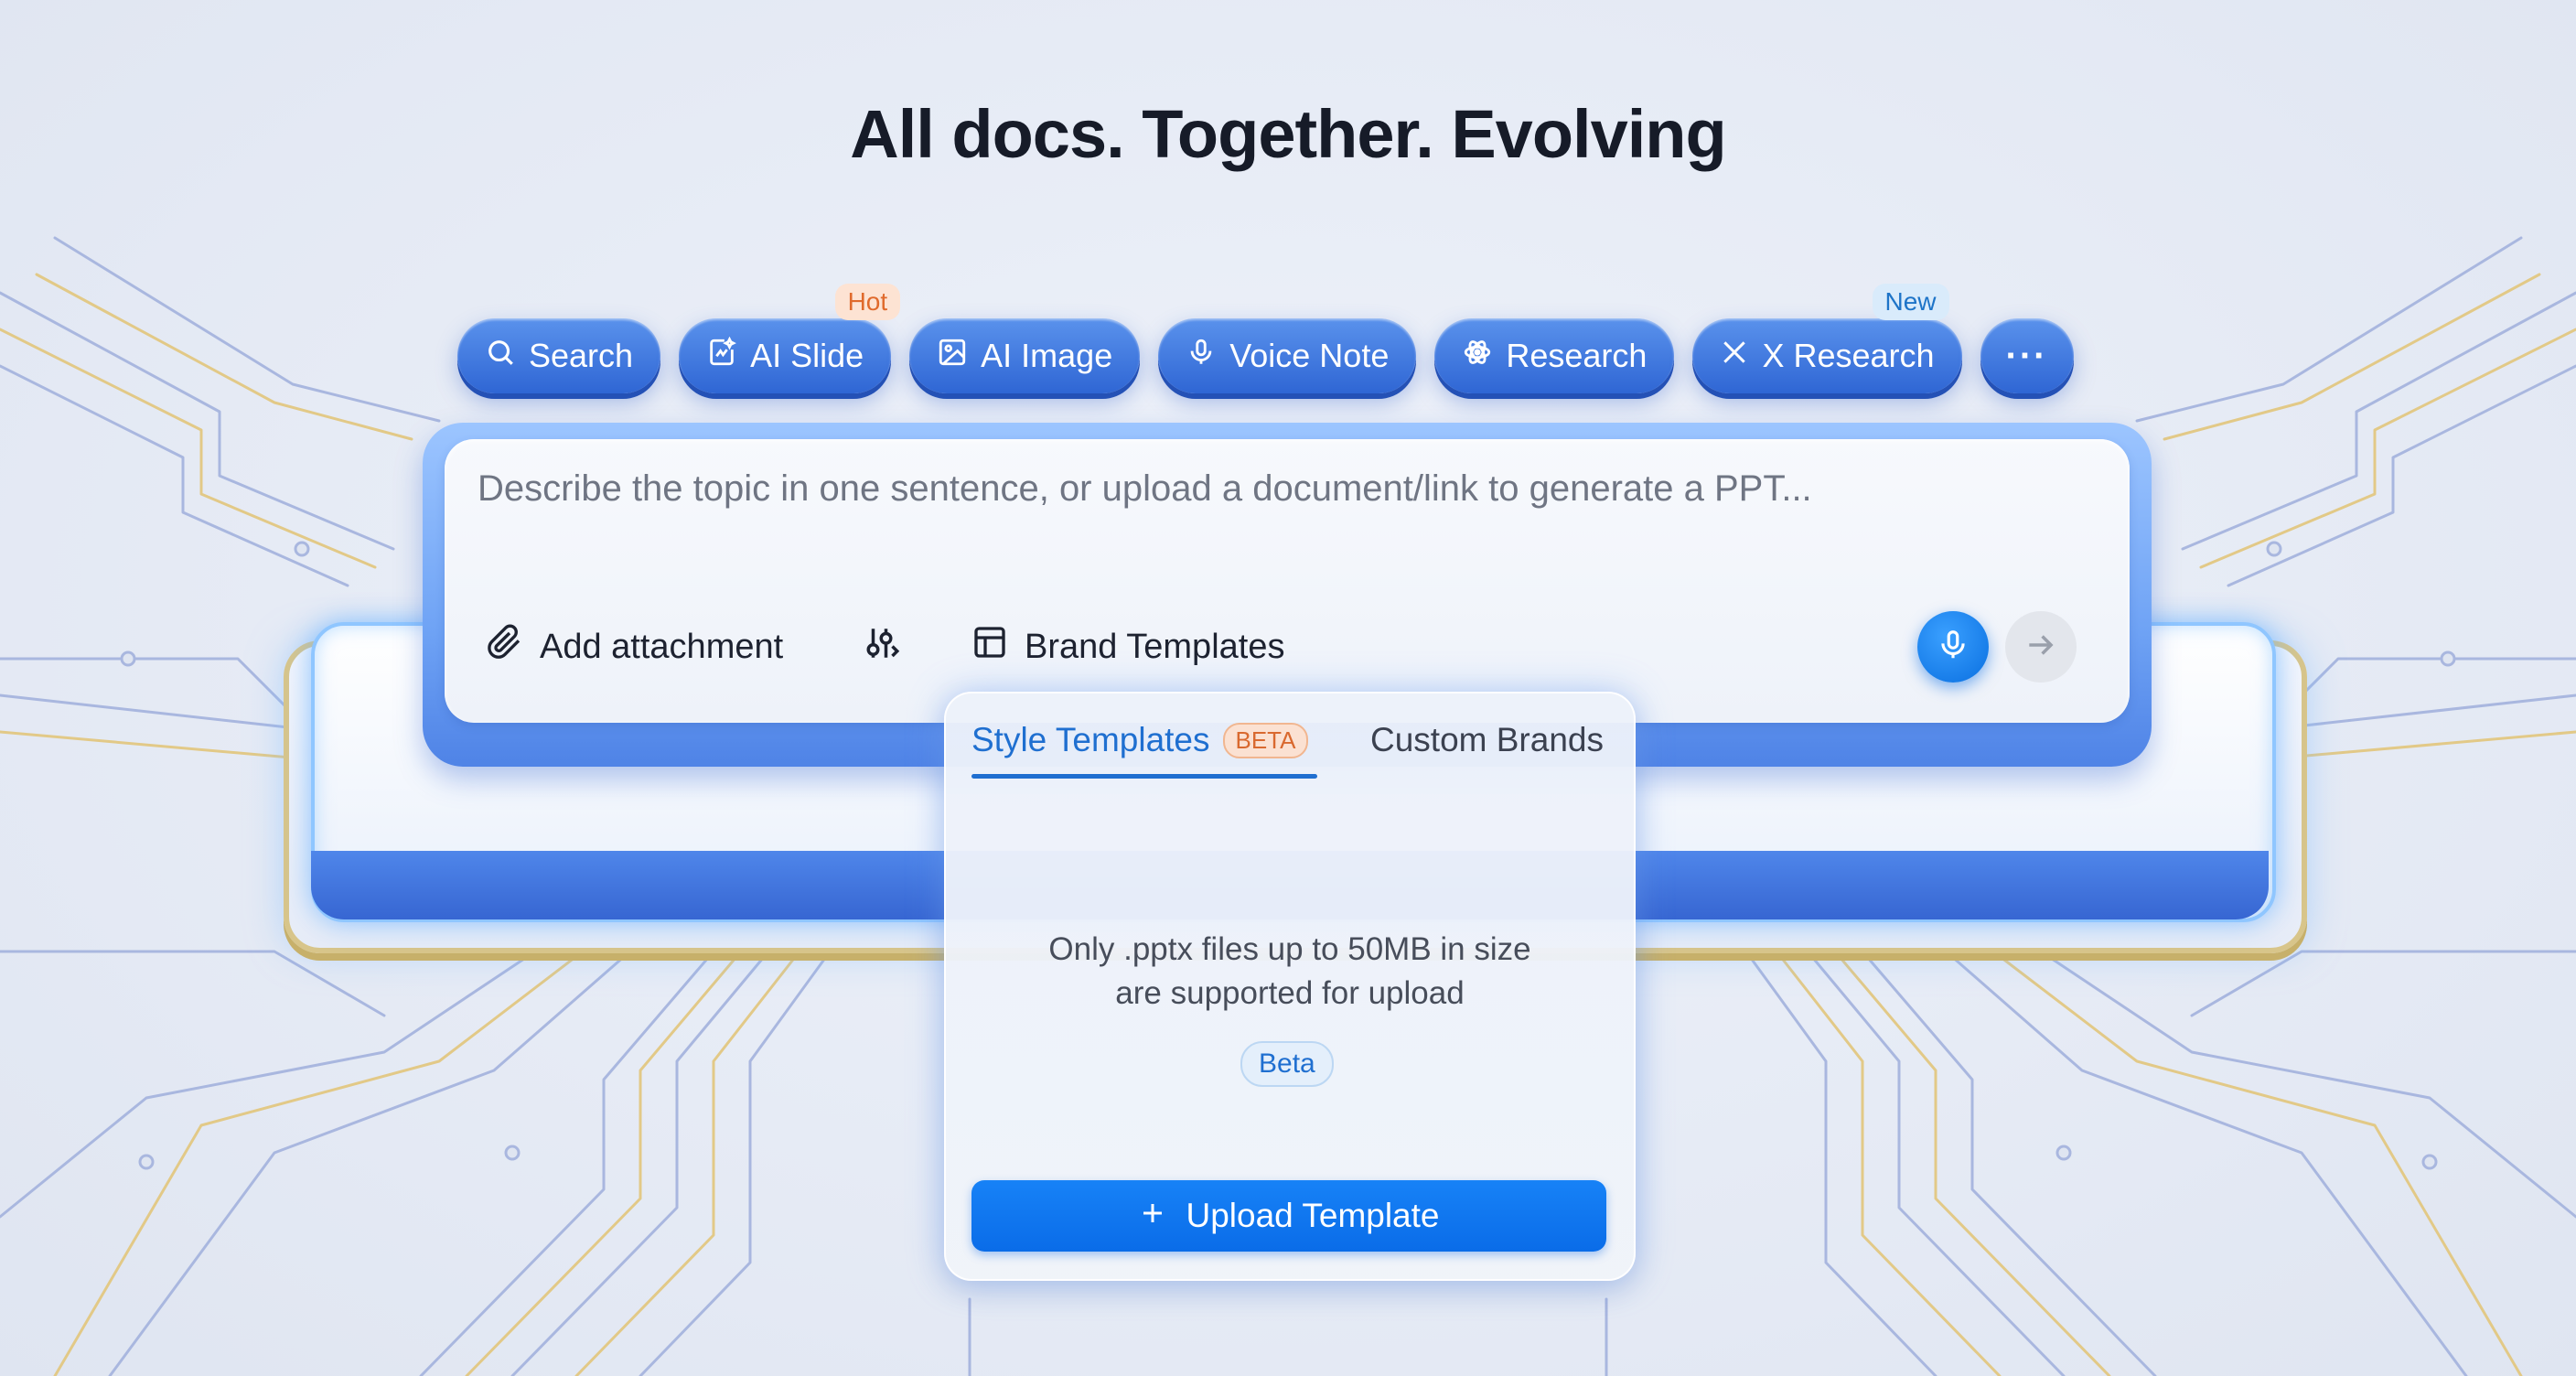 Image resolution: width=2576 pixels, height=1376 pixels. I want to click on add-attachment-label: Add attachment, so click(662, 646).